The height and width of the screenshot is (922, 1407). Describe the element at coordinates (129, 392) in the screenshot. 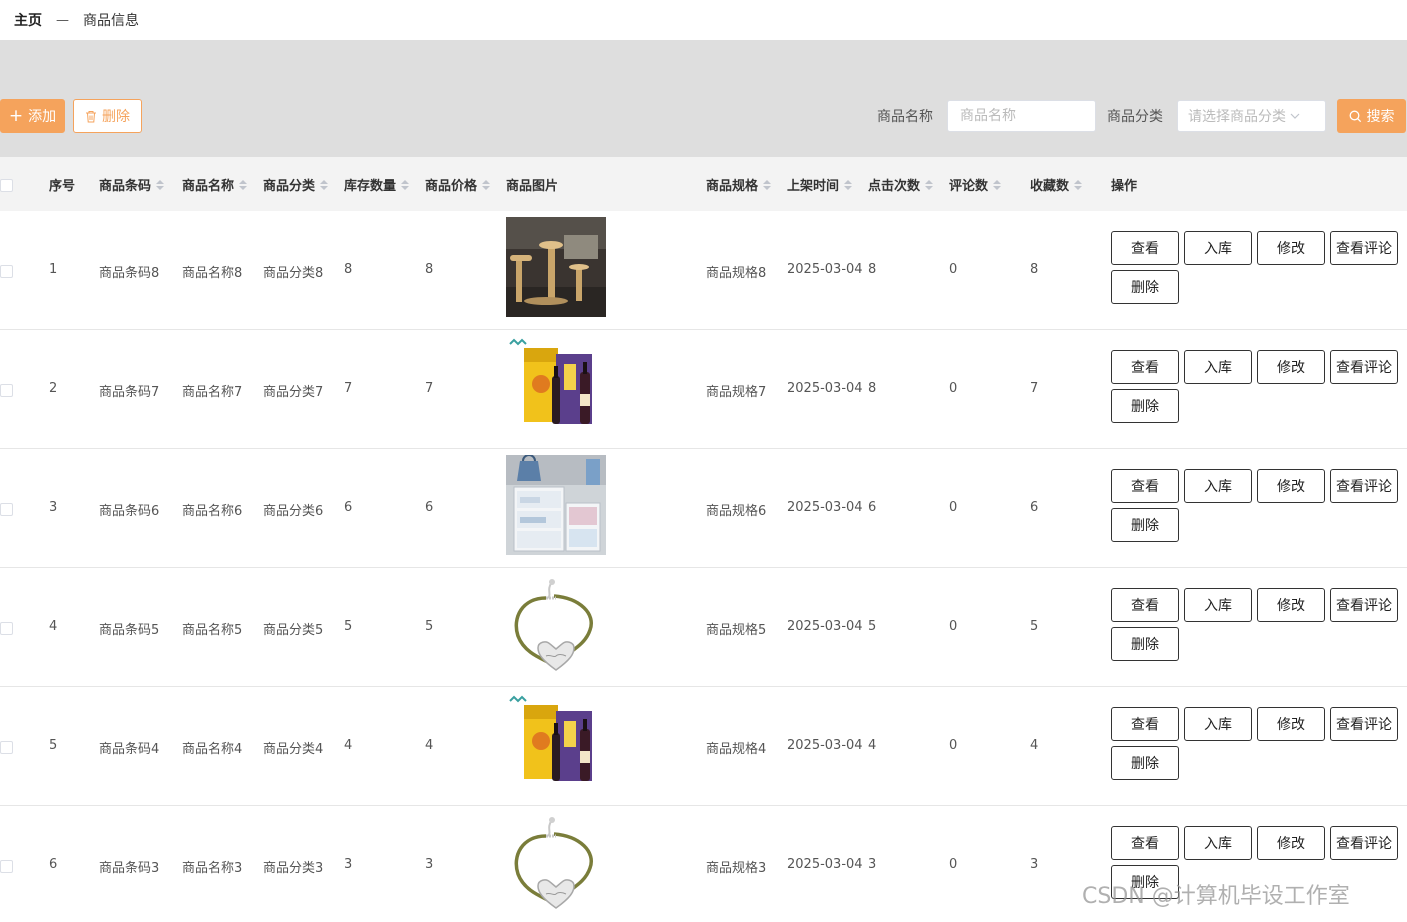

I see `cell-barcode: 商品条码7` at that location.